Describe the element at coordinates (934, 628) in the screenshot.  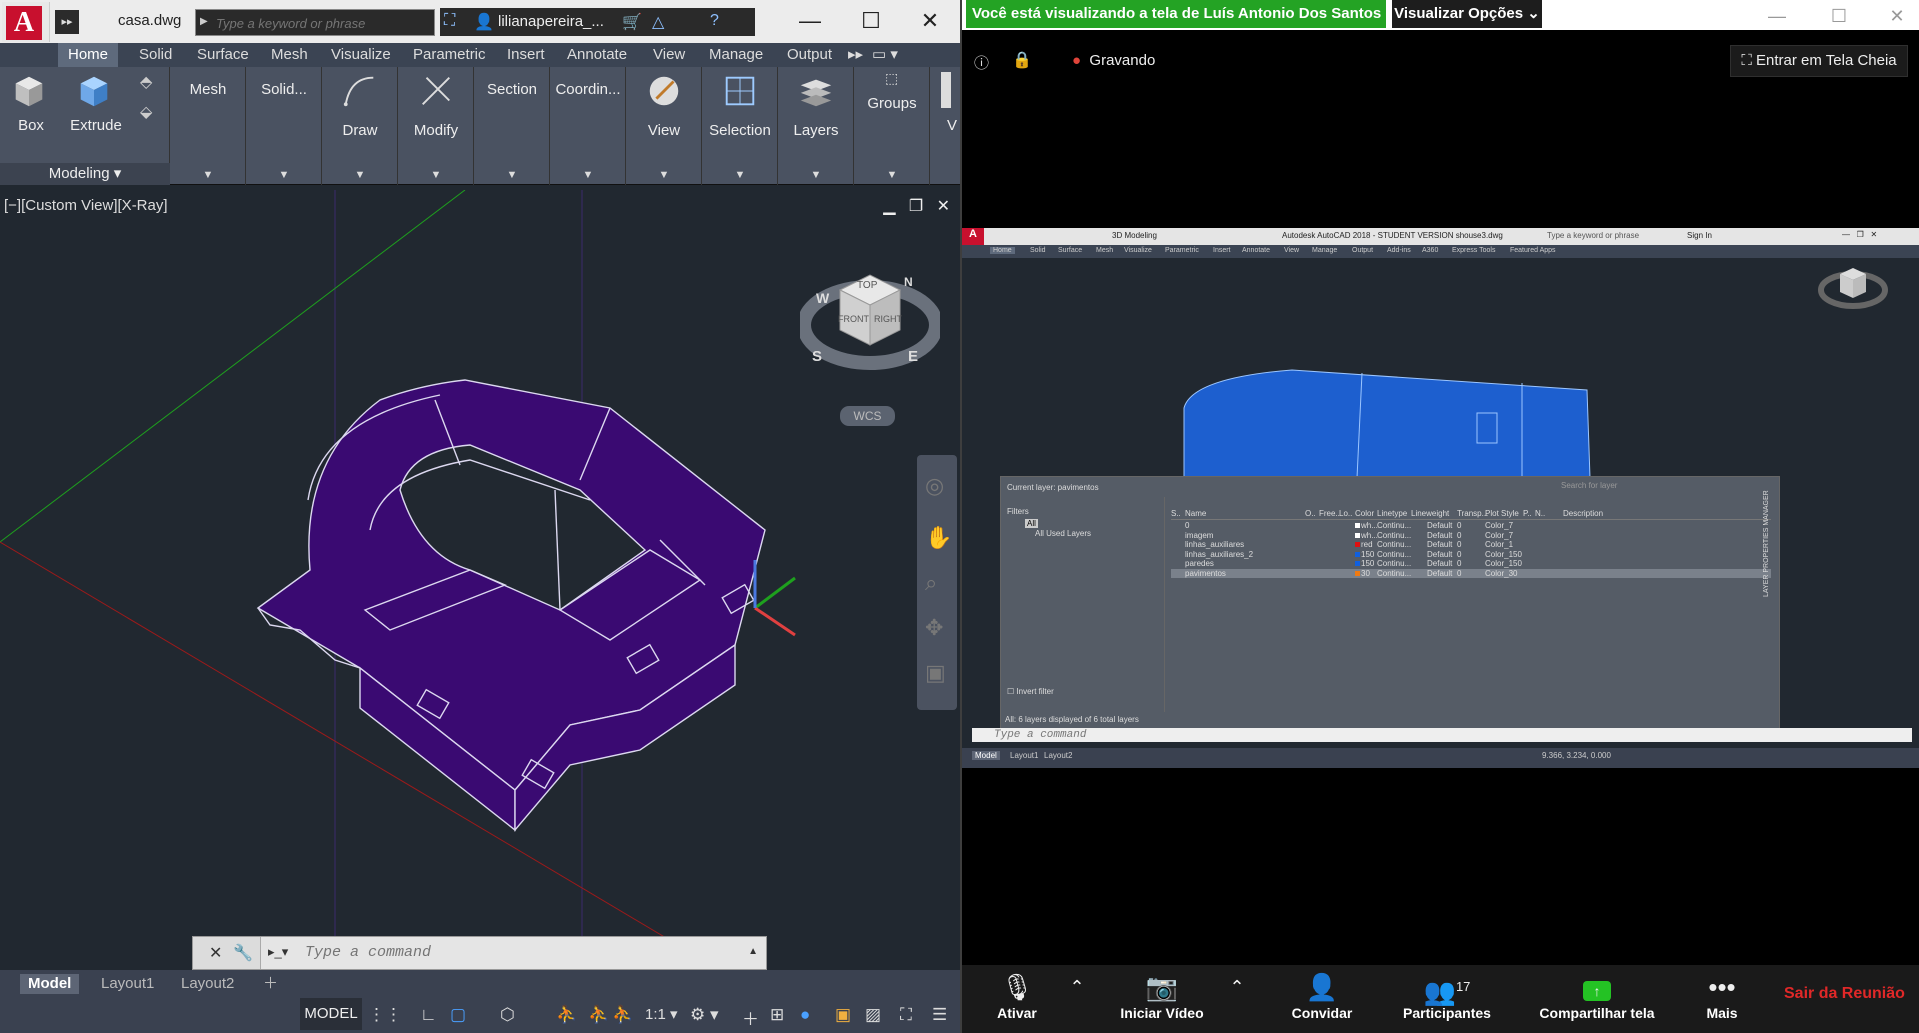
I see `orbit-icon: ✥` at that location.